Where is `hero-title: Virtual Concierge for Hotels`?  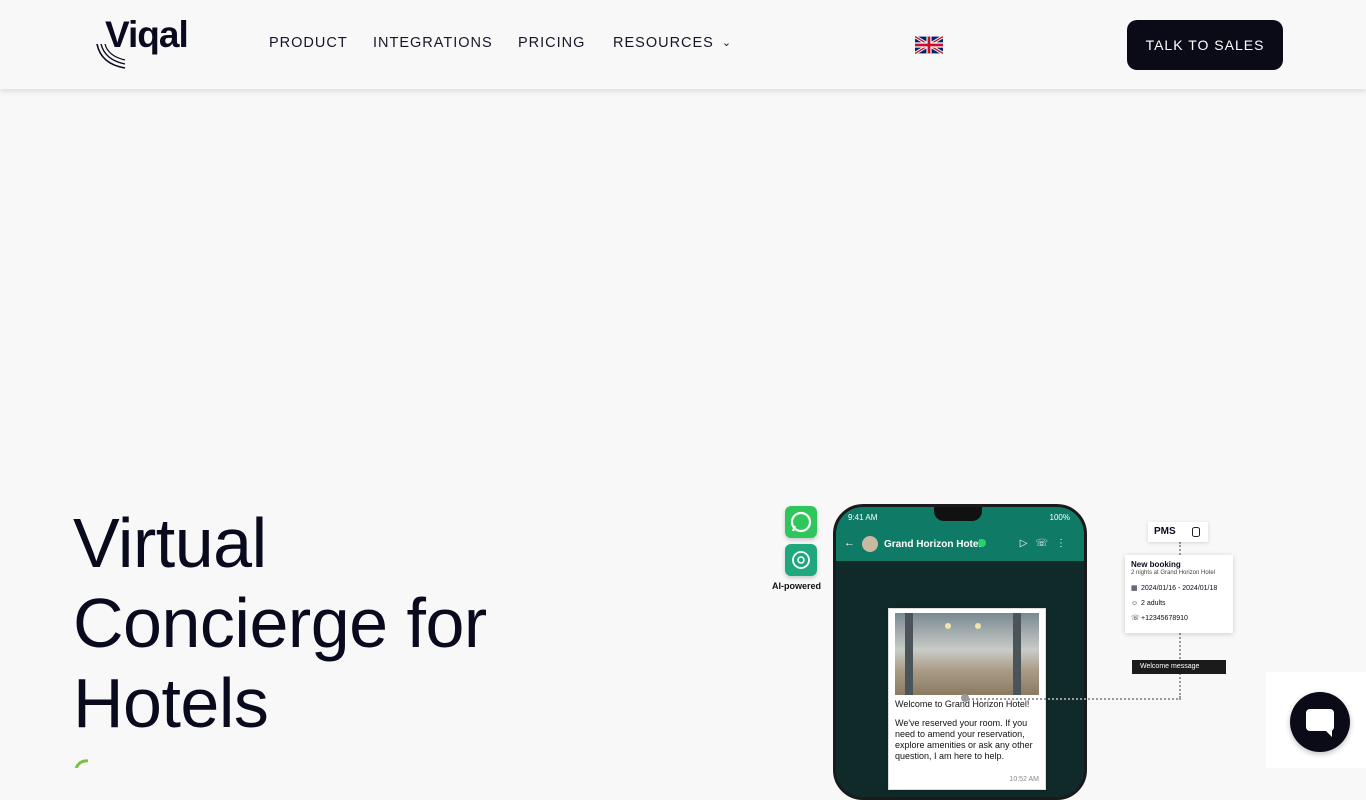 hero-title: Virtual Concierge for Hotels is located at coordinates (323, 623).